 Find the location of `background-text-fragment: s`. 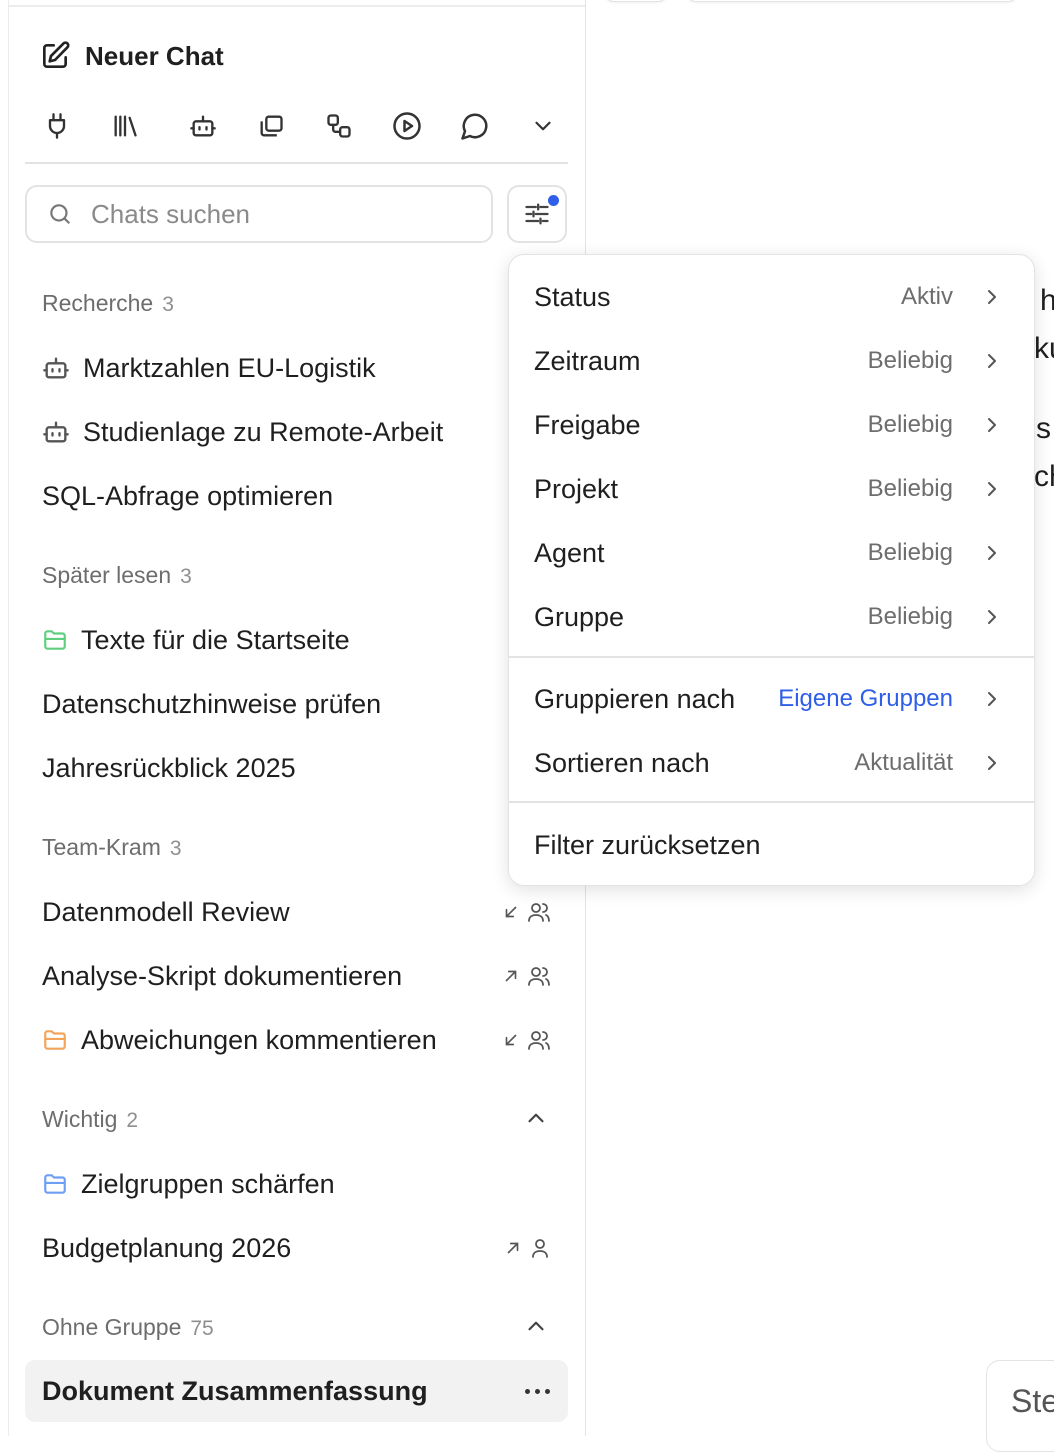

background-text-fragment: s is located at coordinates (1043, 428).